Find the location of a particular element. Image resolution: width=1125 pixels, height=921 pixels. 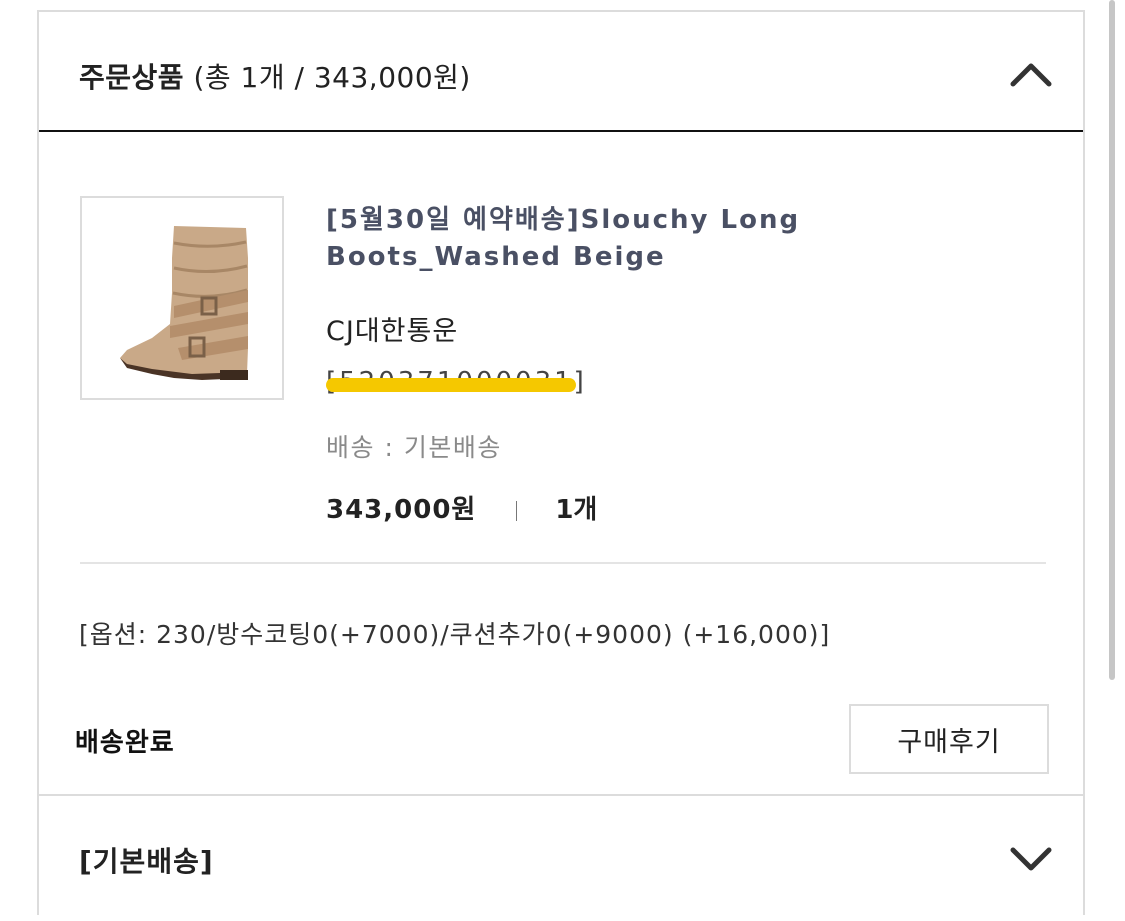

delivery-status: 배송완료 is located at coordinates (125, 743).